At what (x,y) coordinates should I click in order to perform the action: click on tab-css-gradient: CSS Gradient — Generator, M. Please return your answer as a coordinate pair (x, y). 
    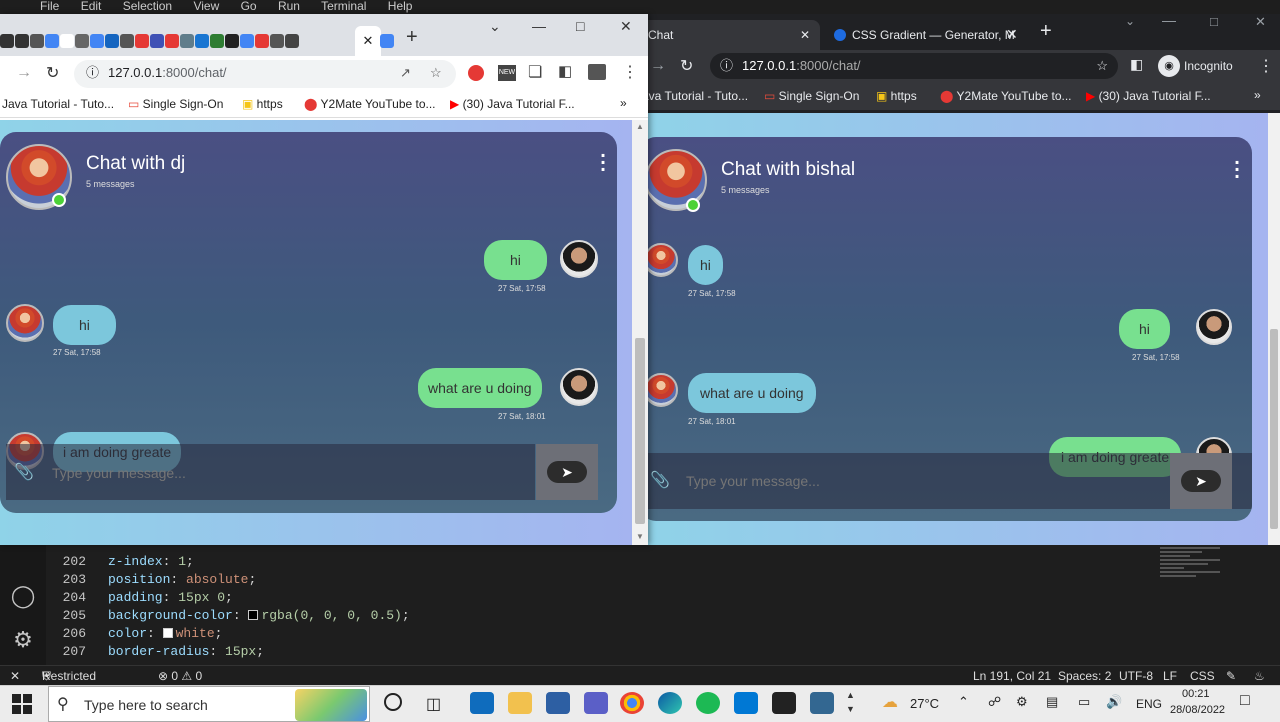
    Looking at the image, I should click on (923, 35).